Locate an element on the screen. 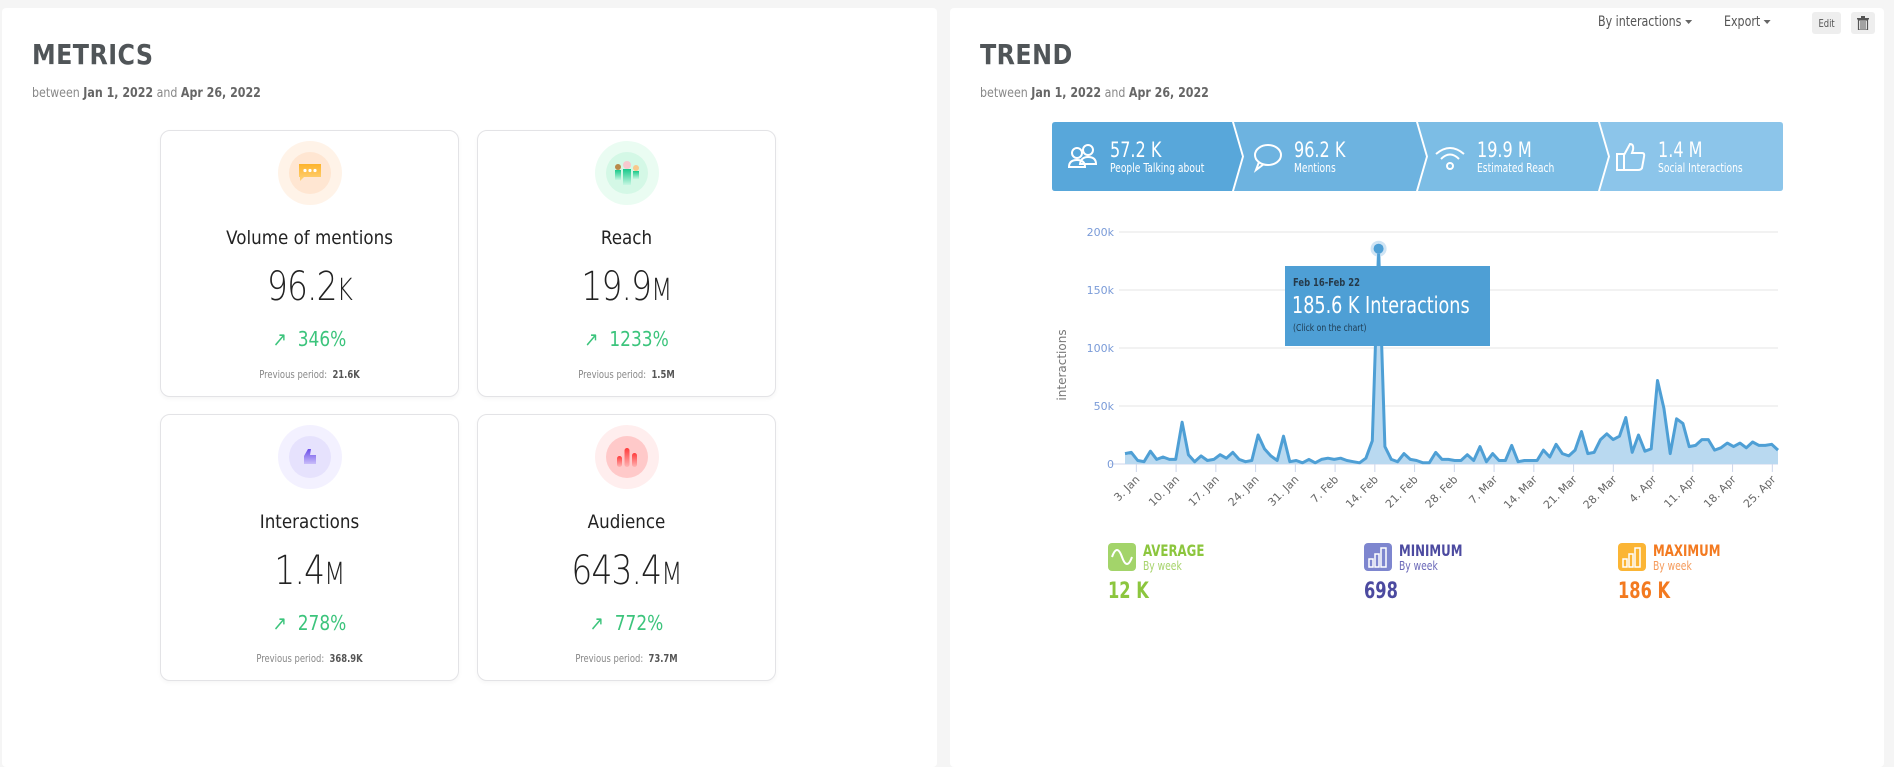  dropdown-label: Export is located at coordinates (1742, 22).